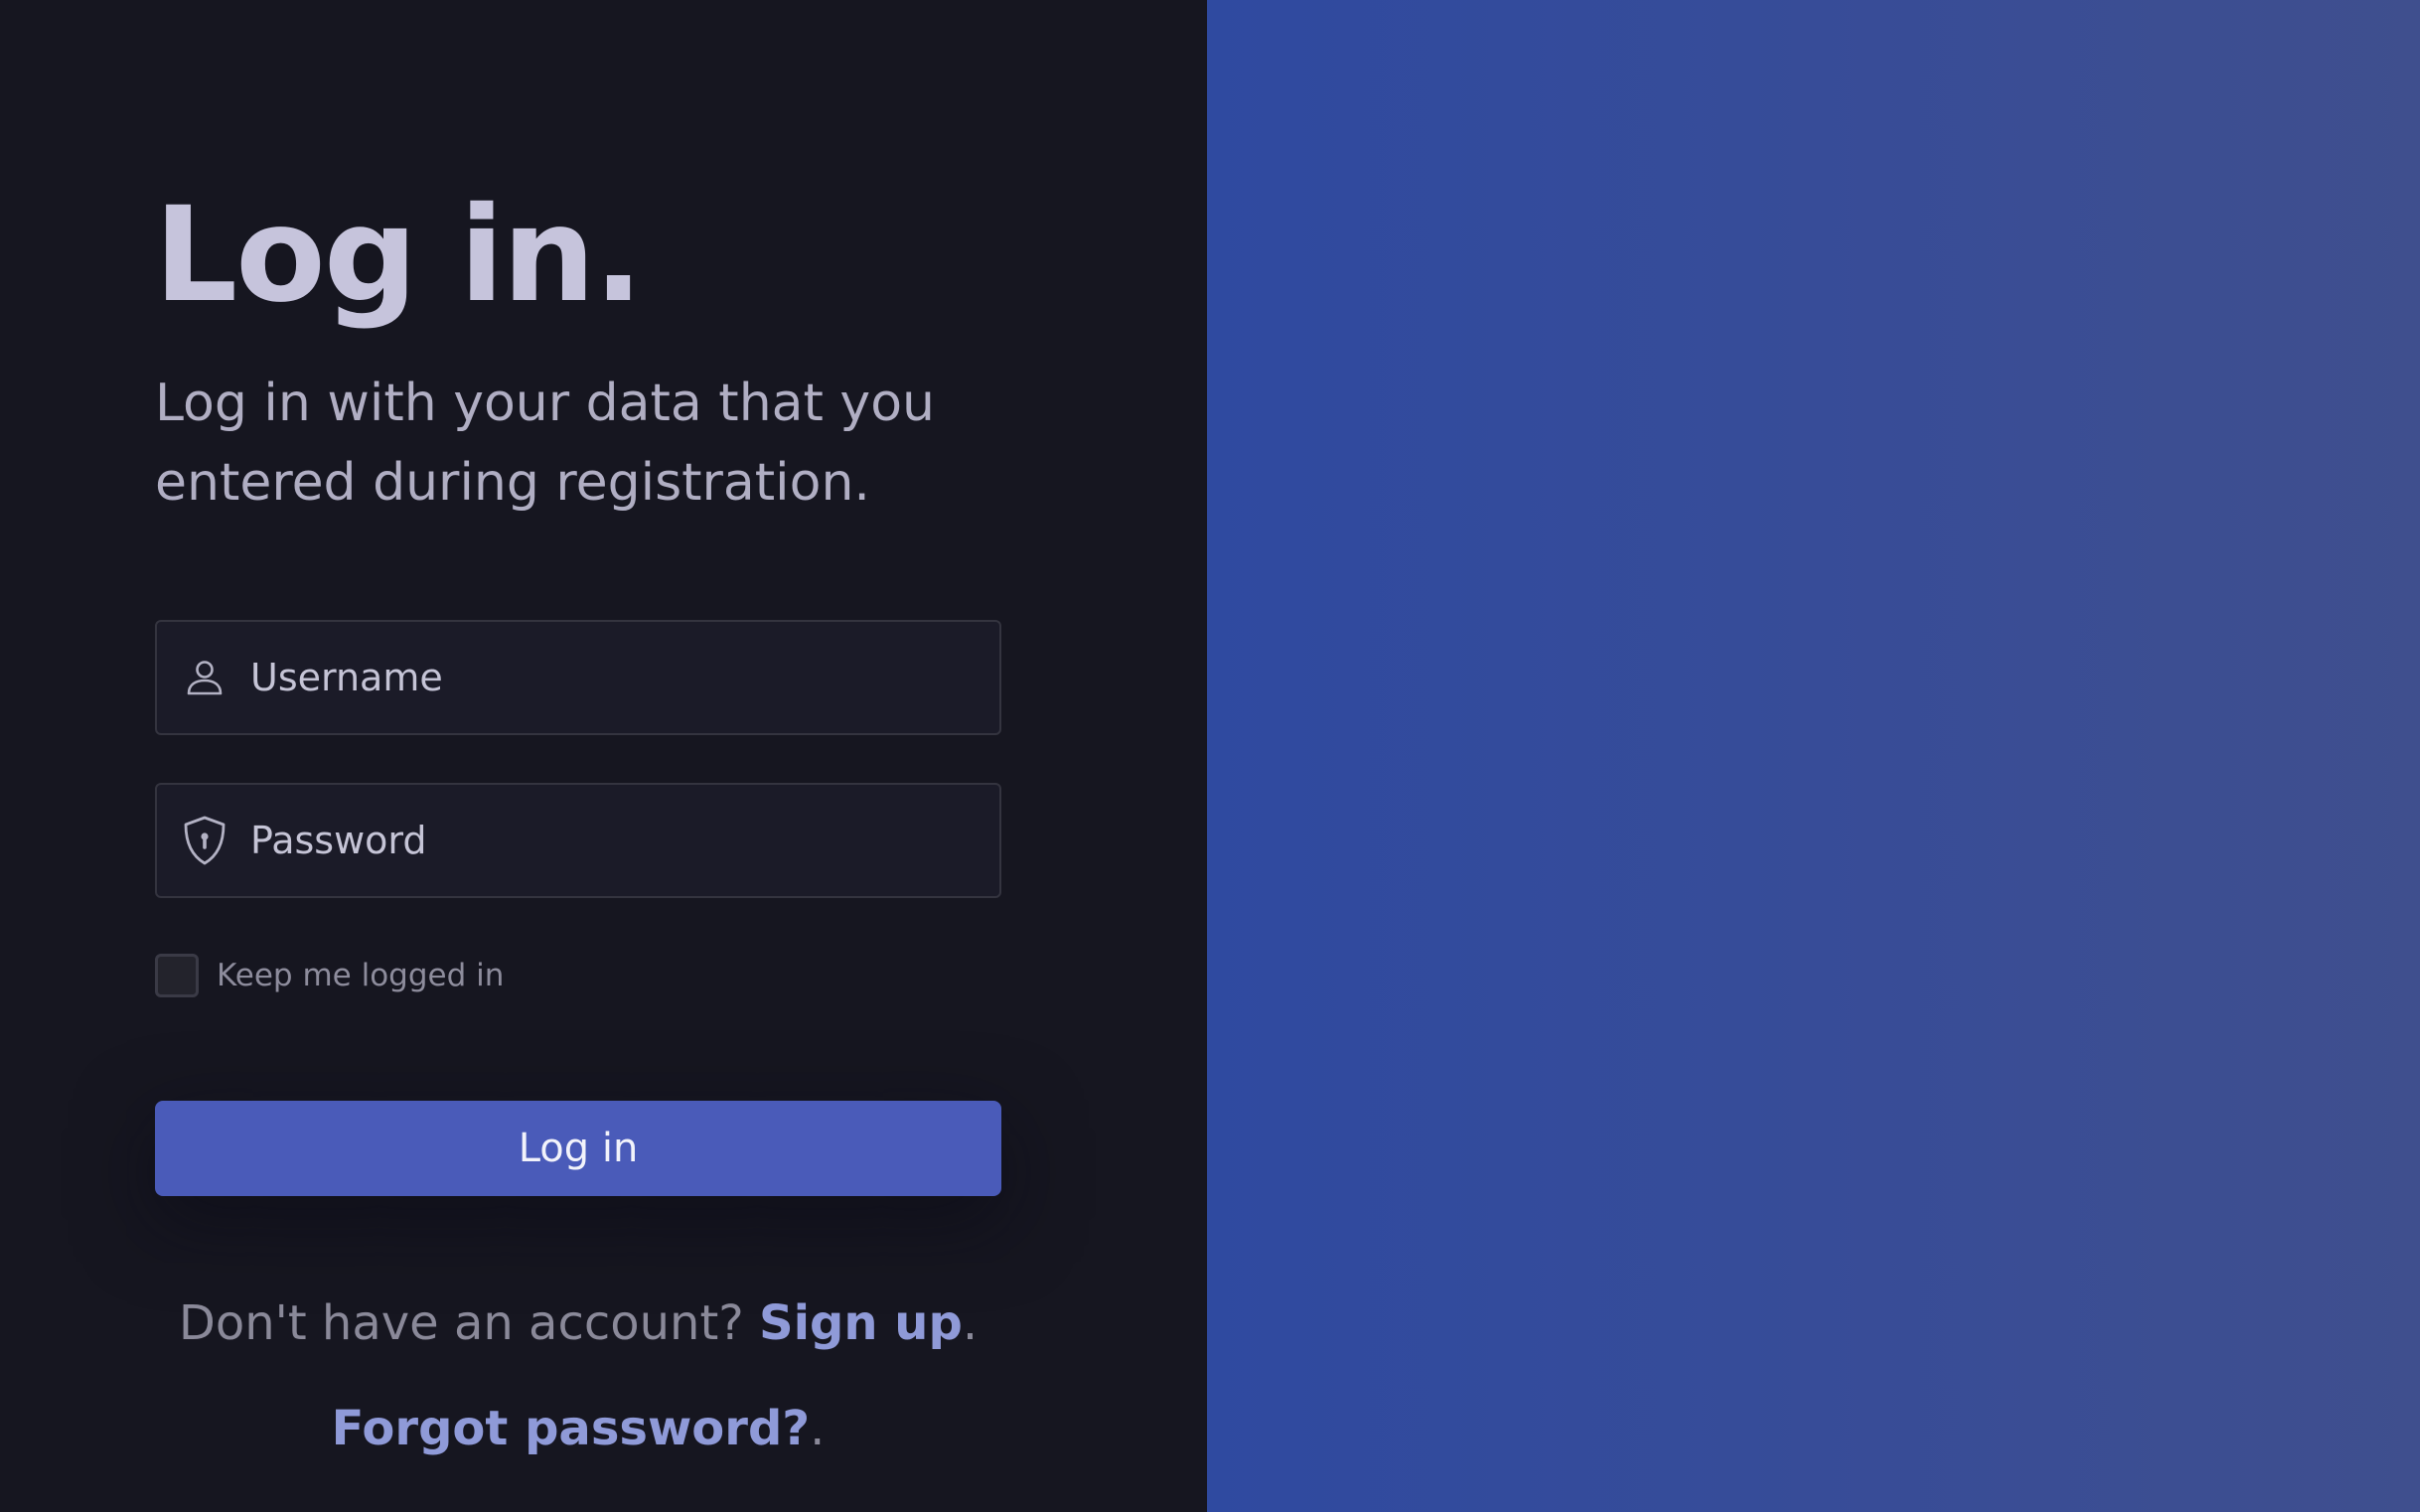 The image size is (2420, 1512). I want to click on username-field, so click(578, 677).